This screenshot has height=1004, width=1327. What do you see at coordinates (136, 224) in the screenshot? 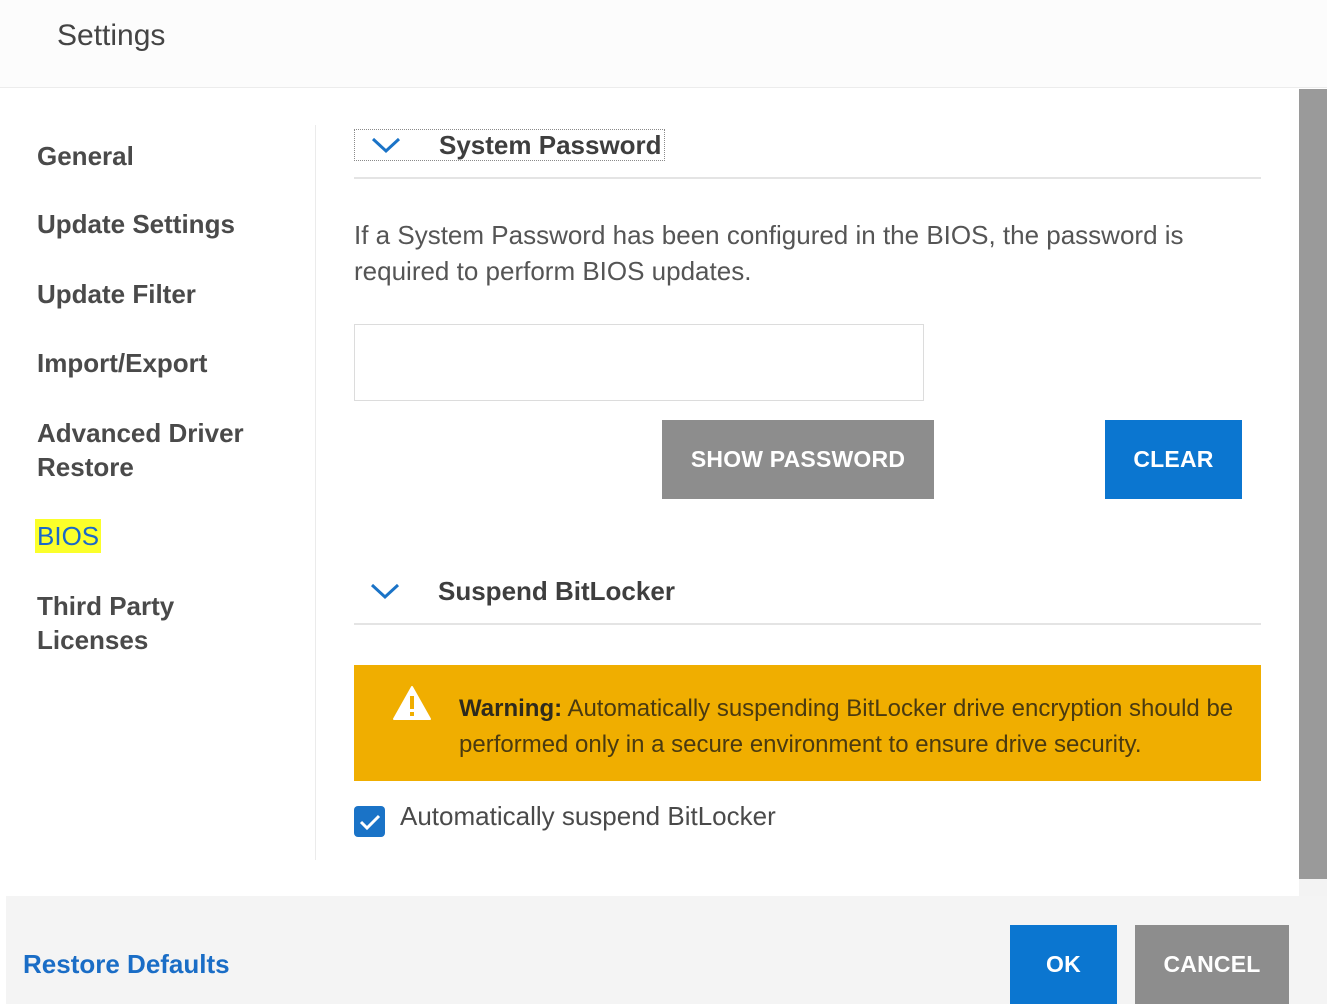
I see `nav-item-update-settings: Update Settings` at bounding box center [136, 224].